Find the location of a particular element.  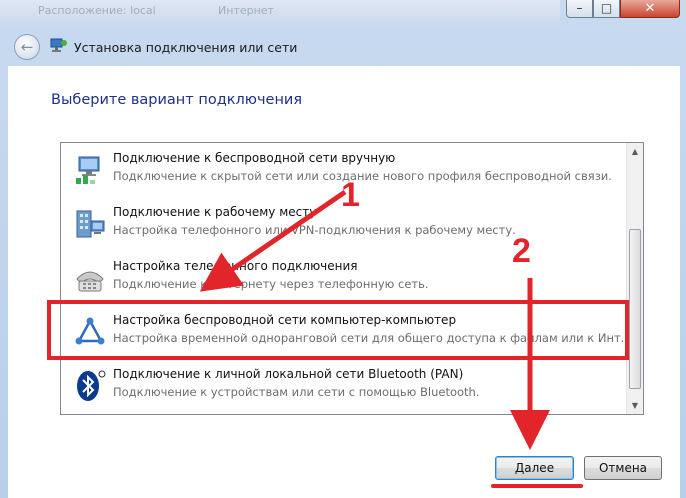

cancel-button: Отмена is located at coordinates (623, 468).